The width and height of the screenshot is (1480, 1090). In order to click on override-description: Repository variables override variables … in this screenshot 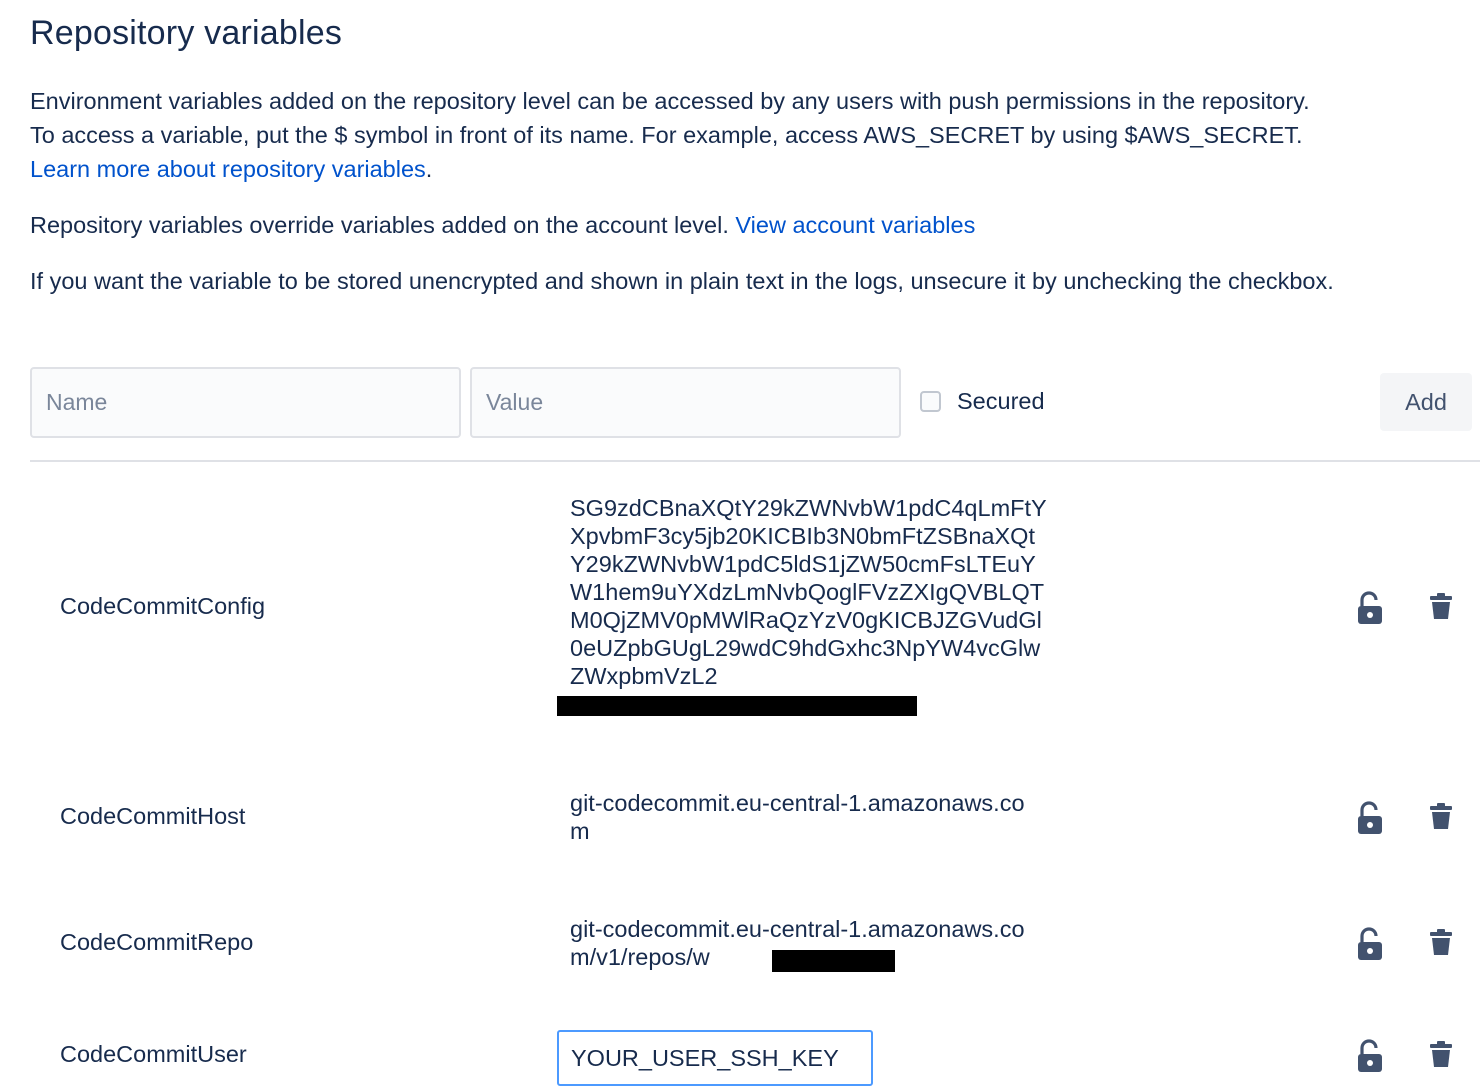, I will do `click(383, 225)`.